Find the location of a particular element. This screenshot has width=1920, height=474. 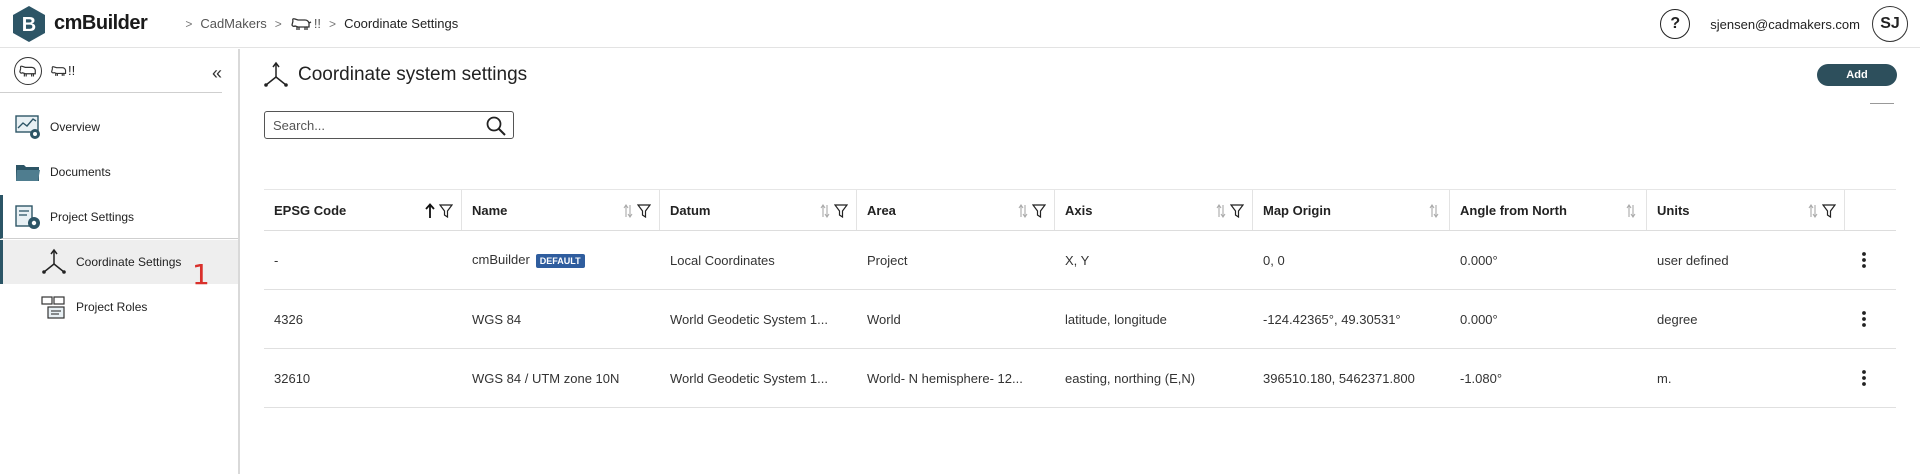

breadcrumb-project: !! is located at coordinates (317, 23).